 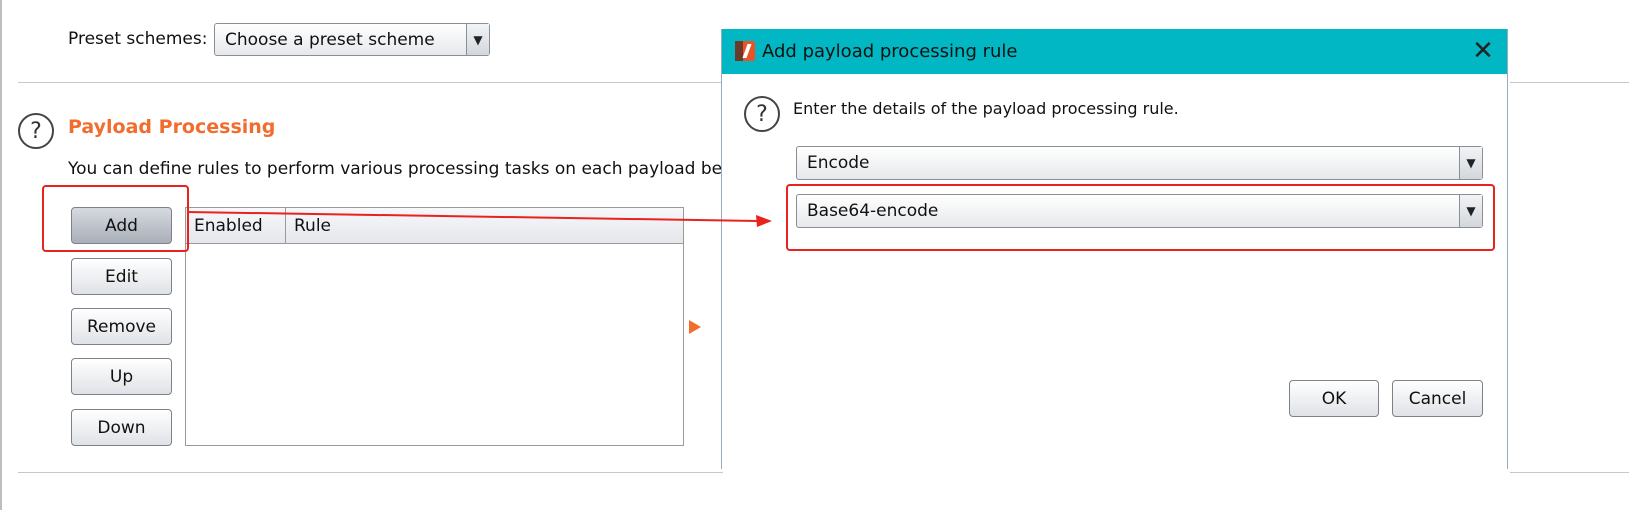 I want to click on bottom-divider, so click(x=370, y=472).